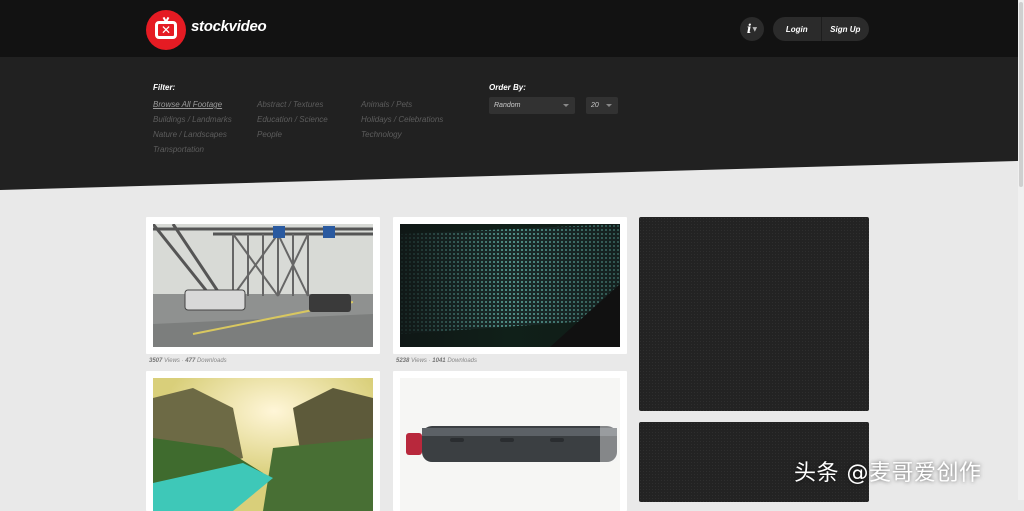 Image resolution: width=1024 pixels, height=511 pixels. What do you see at coordinates (602, 105) in the screenshot?
I see `per-page-select: 20` at bounding box center [602, 105].